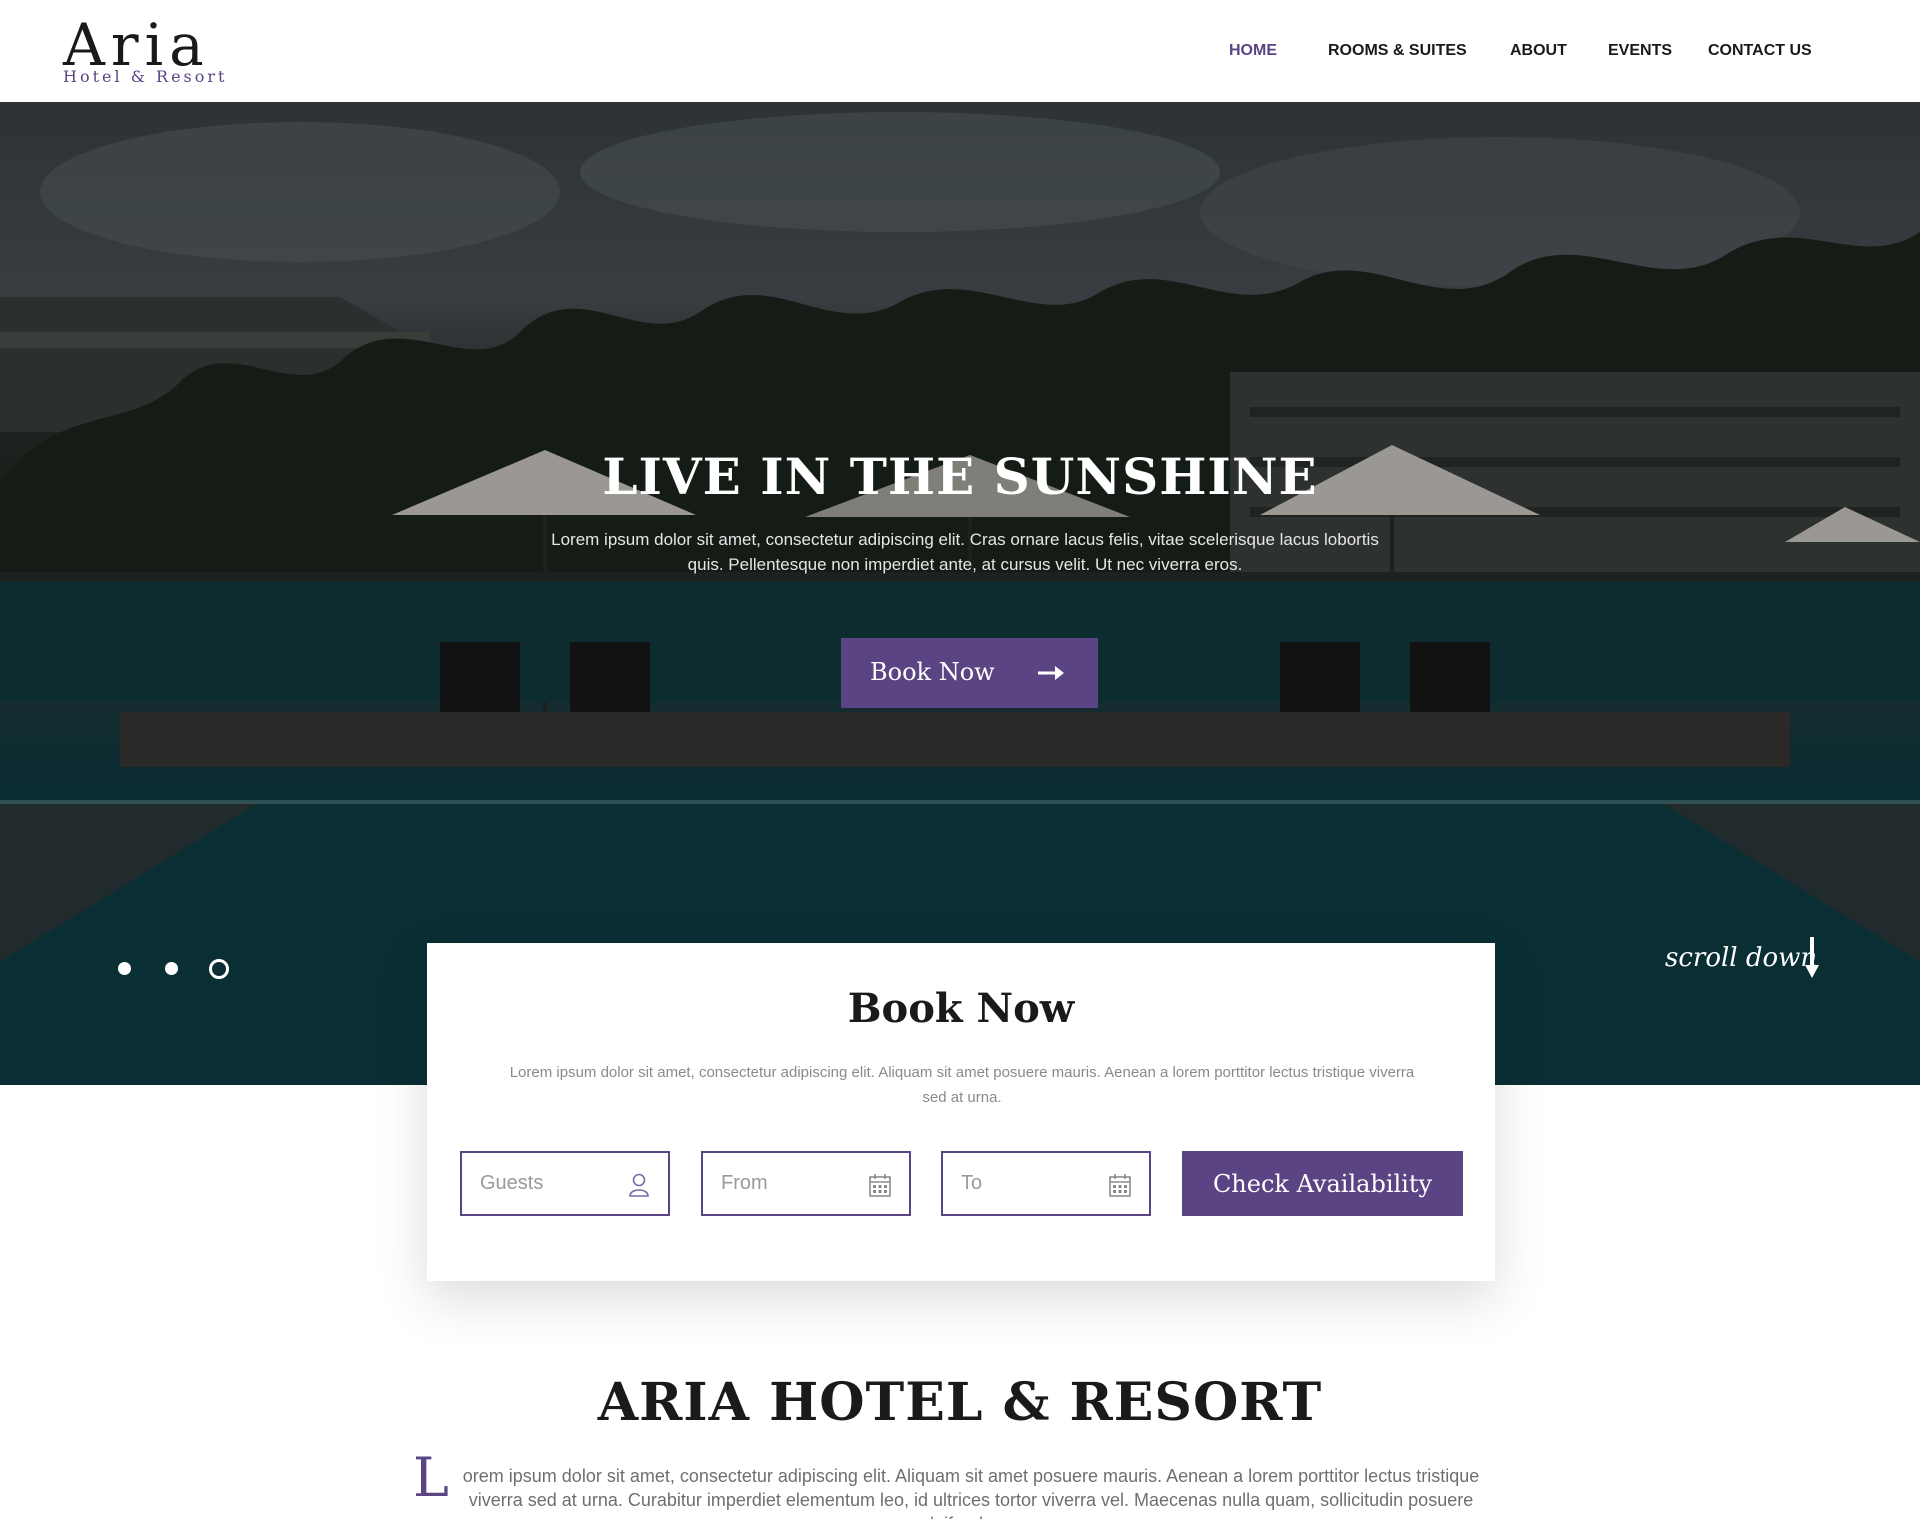 The height and width of the screenshot is (1519, 1920). I want to click on nav-item-rooms-suites: ROOMS & SUITES, so click(1397, 51).